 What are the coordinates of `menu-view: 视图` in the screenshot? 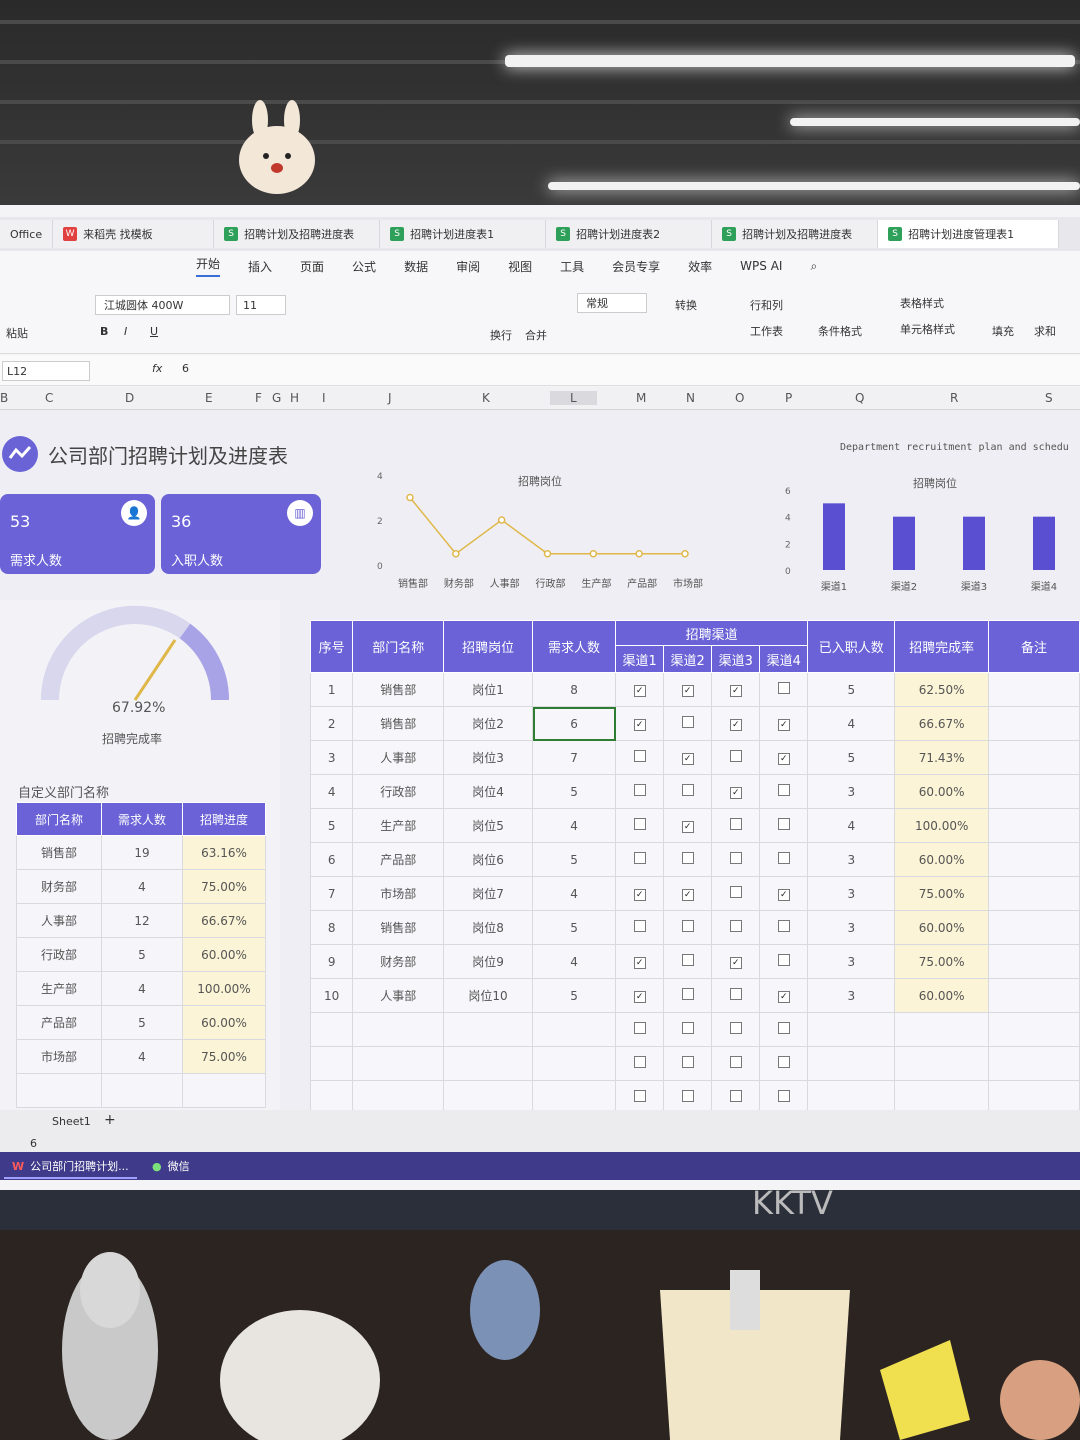 It's located at (520, 266).